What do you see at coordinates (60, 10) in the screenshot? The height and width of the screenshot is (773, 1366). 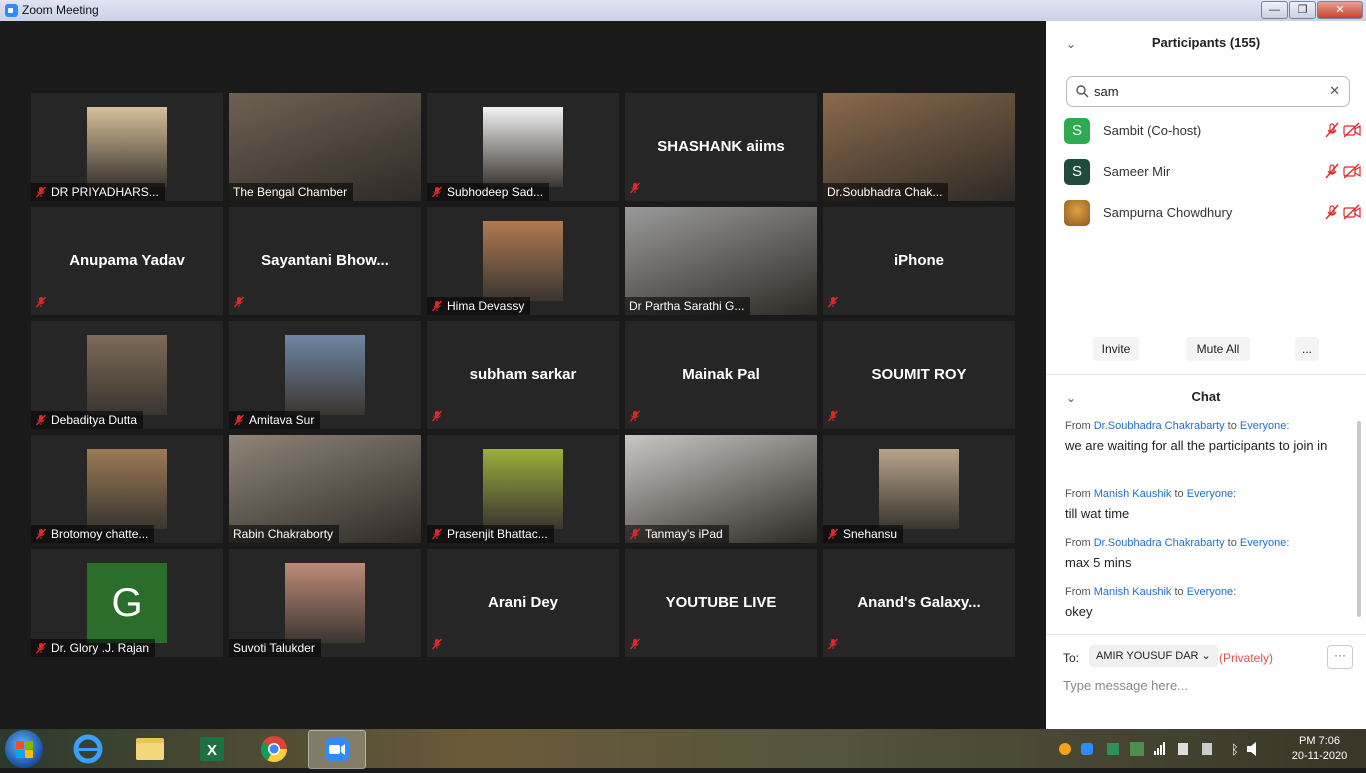 I see `window-title: Zoom Meeting` at bounding box center [60, 10].